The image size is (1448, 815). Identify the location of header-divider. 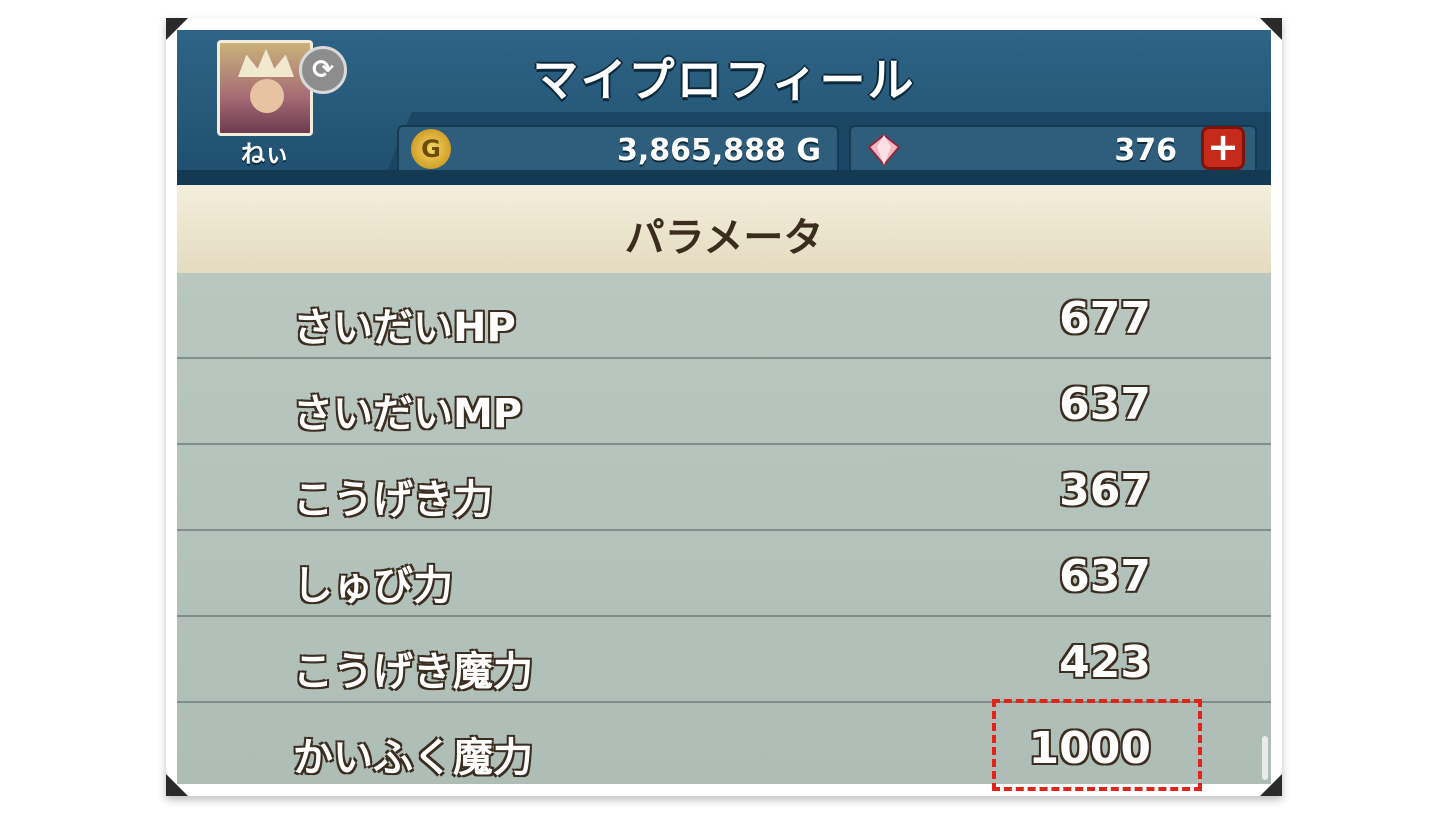
(724, 177).